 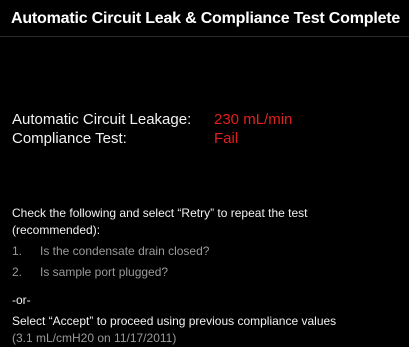 I want to click on or-separator: -or-, so click(x=21, y=300).